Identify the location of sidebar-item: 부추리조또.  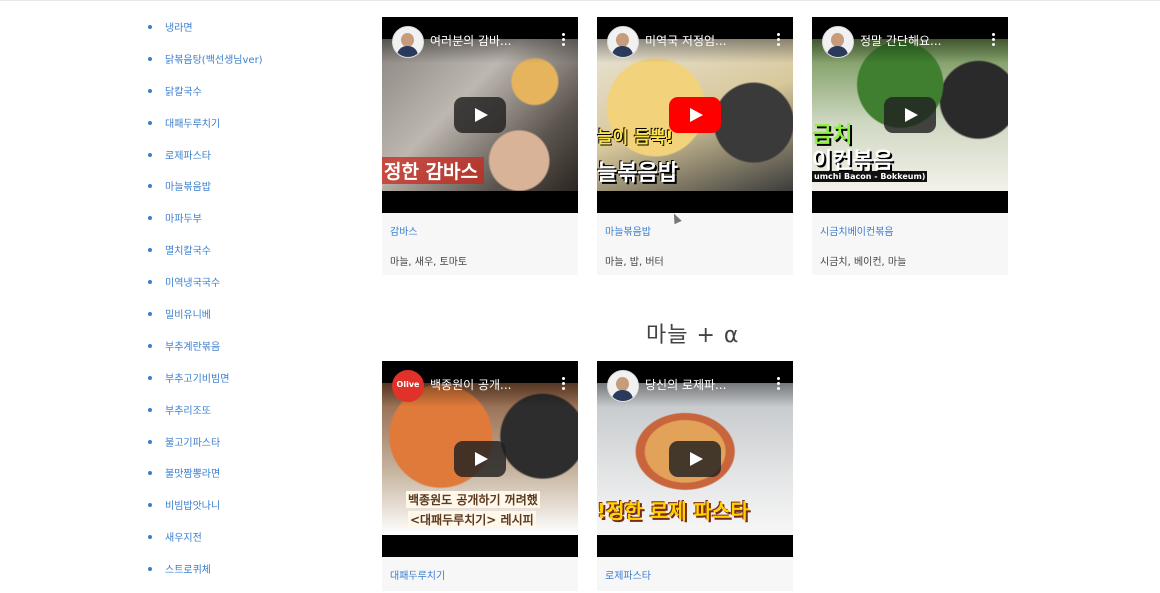
(205, 418).